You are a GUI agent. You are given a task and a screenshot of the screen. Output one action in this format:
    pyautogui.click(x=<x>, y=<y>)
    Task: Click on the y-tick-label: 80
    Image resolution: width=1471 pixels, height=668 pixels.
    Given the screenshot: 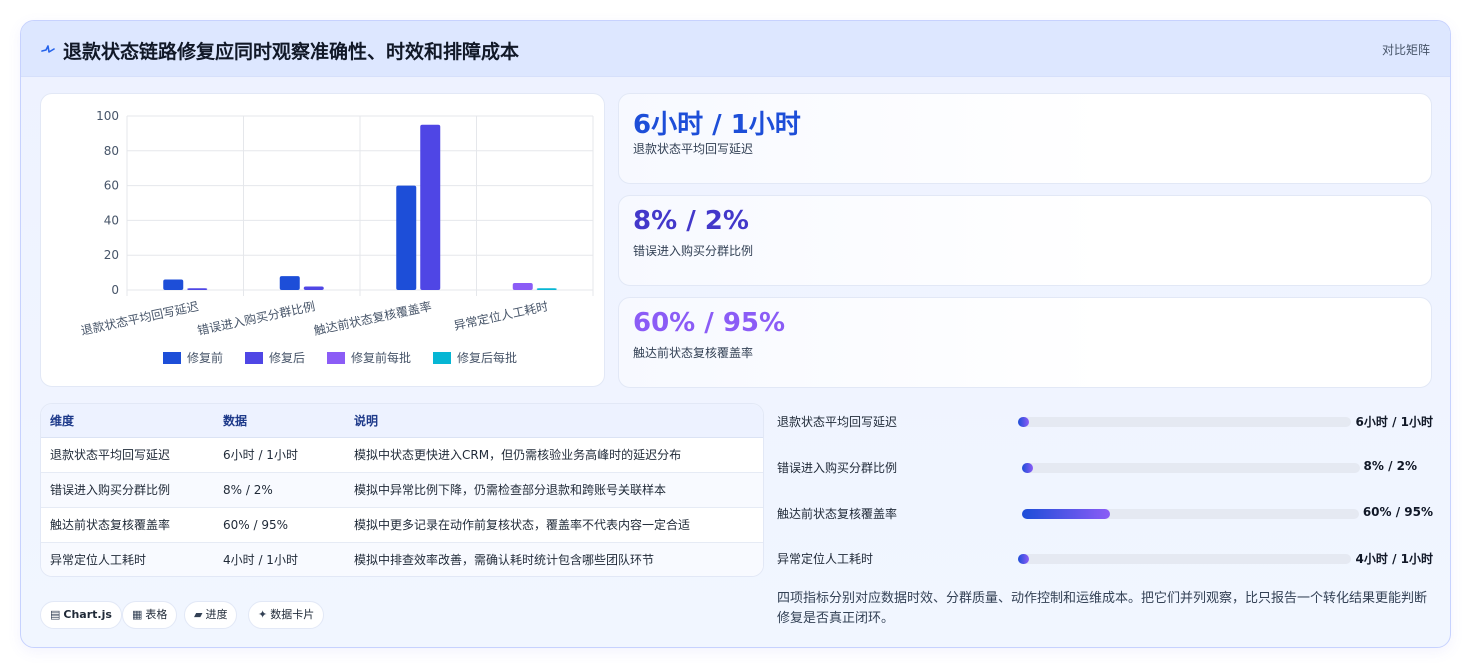 What is the action you would take?
    pyautogui.click(x=111, y=151)
    